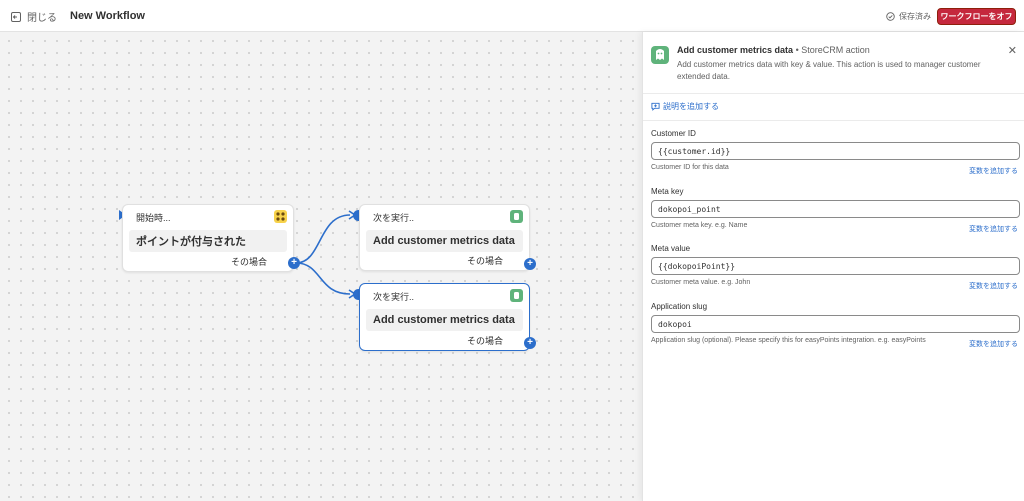 The width and height of the screenshot is (1024, 501). I want to click on meta-value-add-variable-link: 変数を追加する, so click(993, 286).